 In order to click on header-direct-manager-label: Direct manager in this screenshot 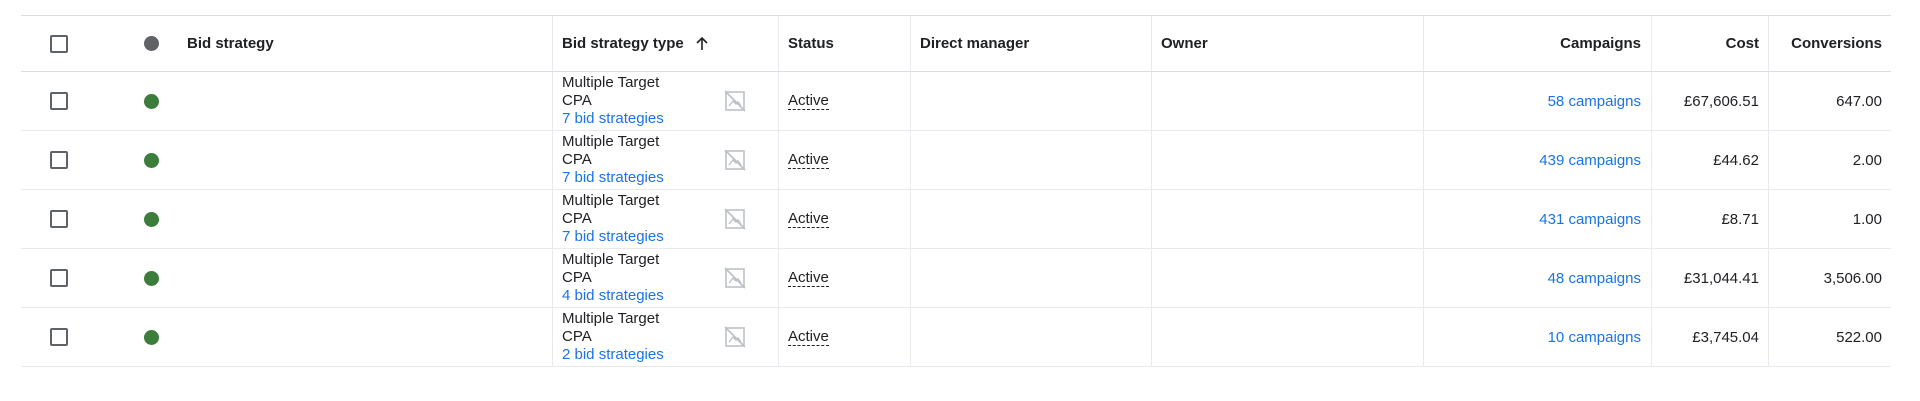, I will do `click(975, 43)`.